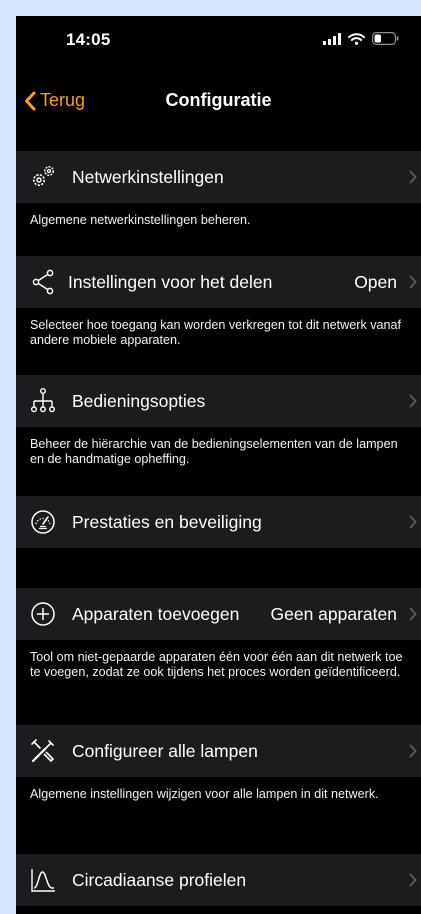 Image resolution: width=421 pixels, height=914 pixels. Describe the element at coordinates (148, 176) in the screenshot. I see `row-label: Netwerkinstellingen` at that location.